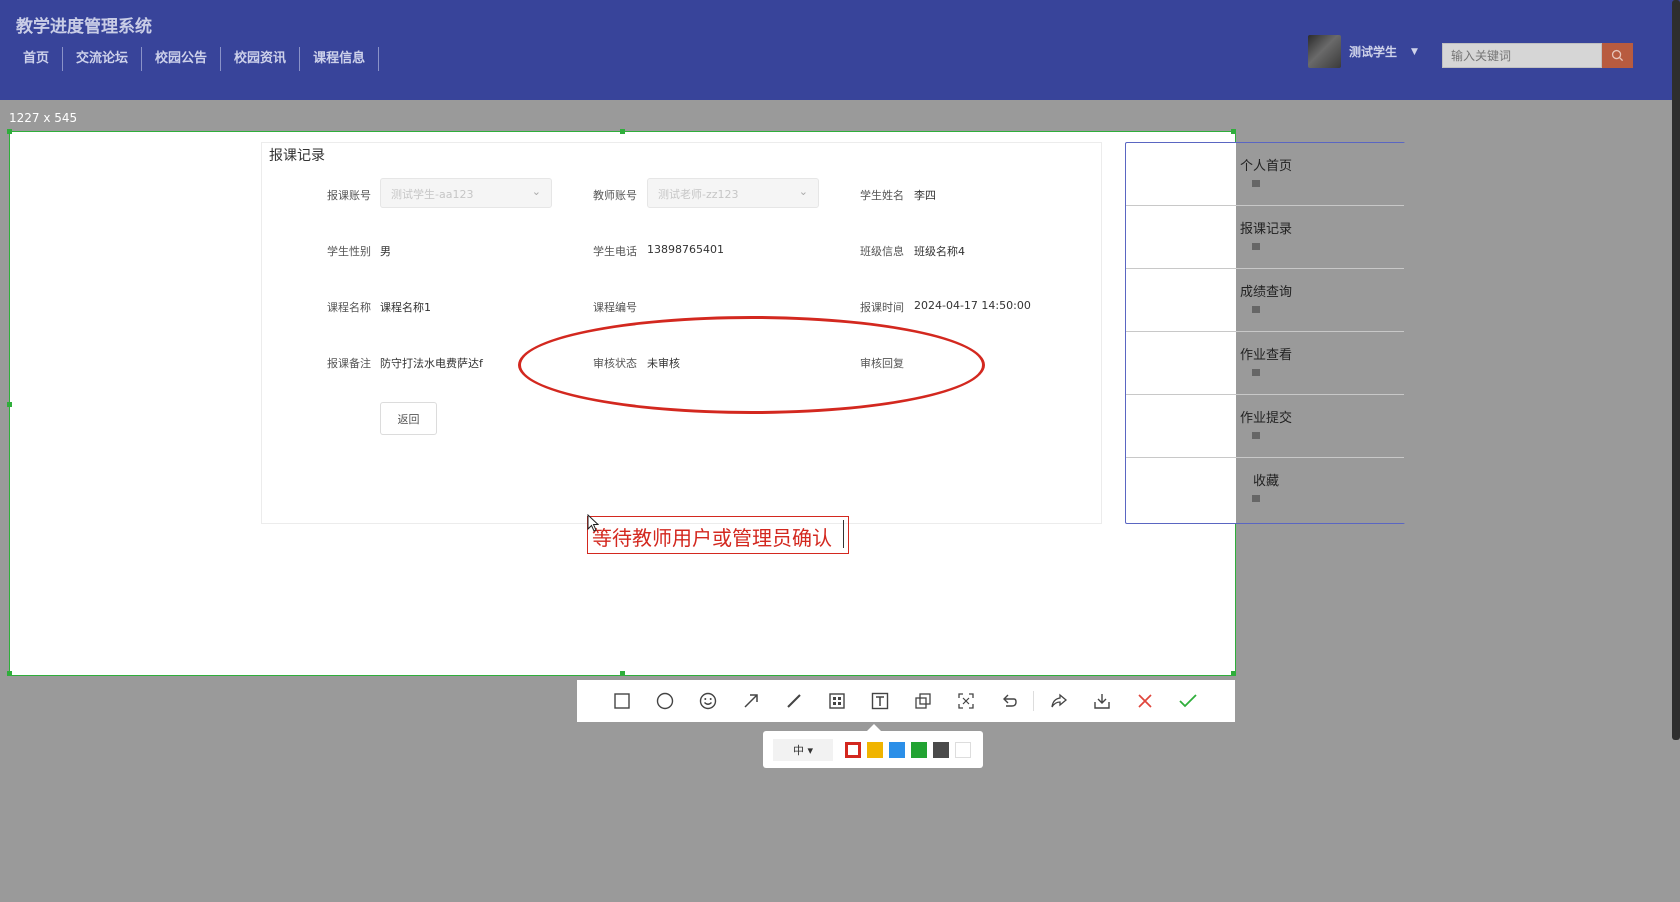 This screenshot has width=1680, height=902. Describe the element at coordinates (1414, 52) in the screenshot. I see `caret-down-icon: ▼` at that location.